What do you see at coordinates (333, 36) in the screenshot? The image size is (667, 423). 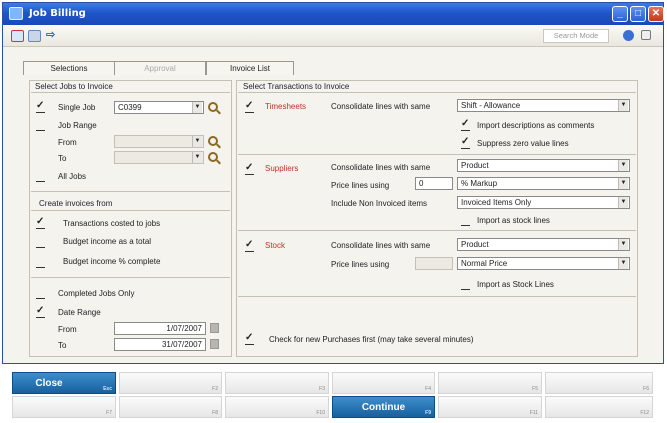 I see `toolbar: ⇨ Search Mode` at bounding box center [333, 36].